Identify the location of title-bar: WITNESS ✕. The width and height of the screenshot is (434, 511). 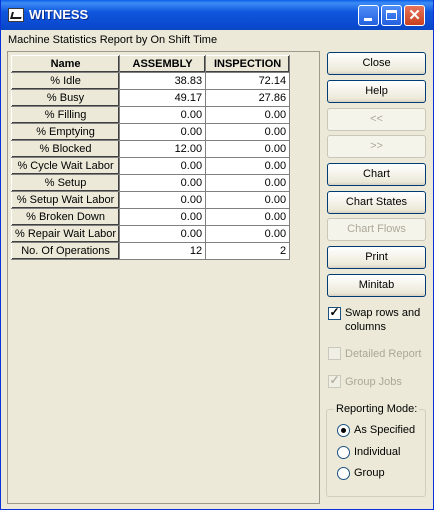
(217, 15).